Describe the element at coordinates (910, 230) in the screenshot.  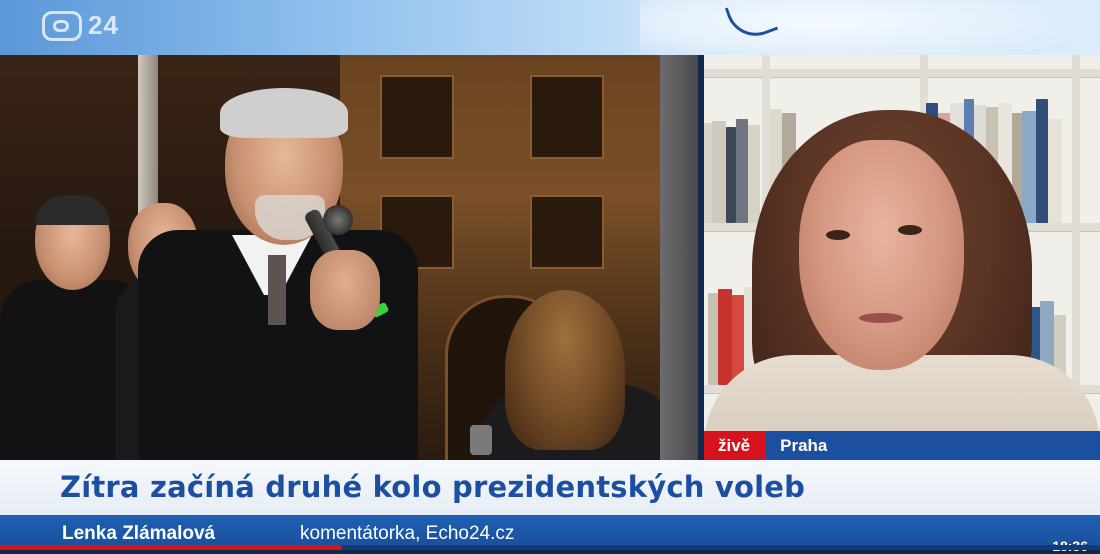
I see `guest-eye-right` at that location.